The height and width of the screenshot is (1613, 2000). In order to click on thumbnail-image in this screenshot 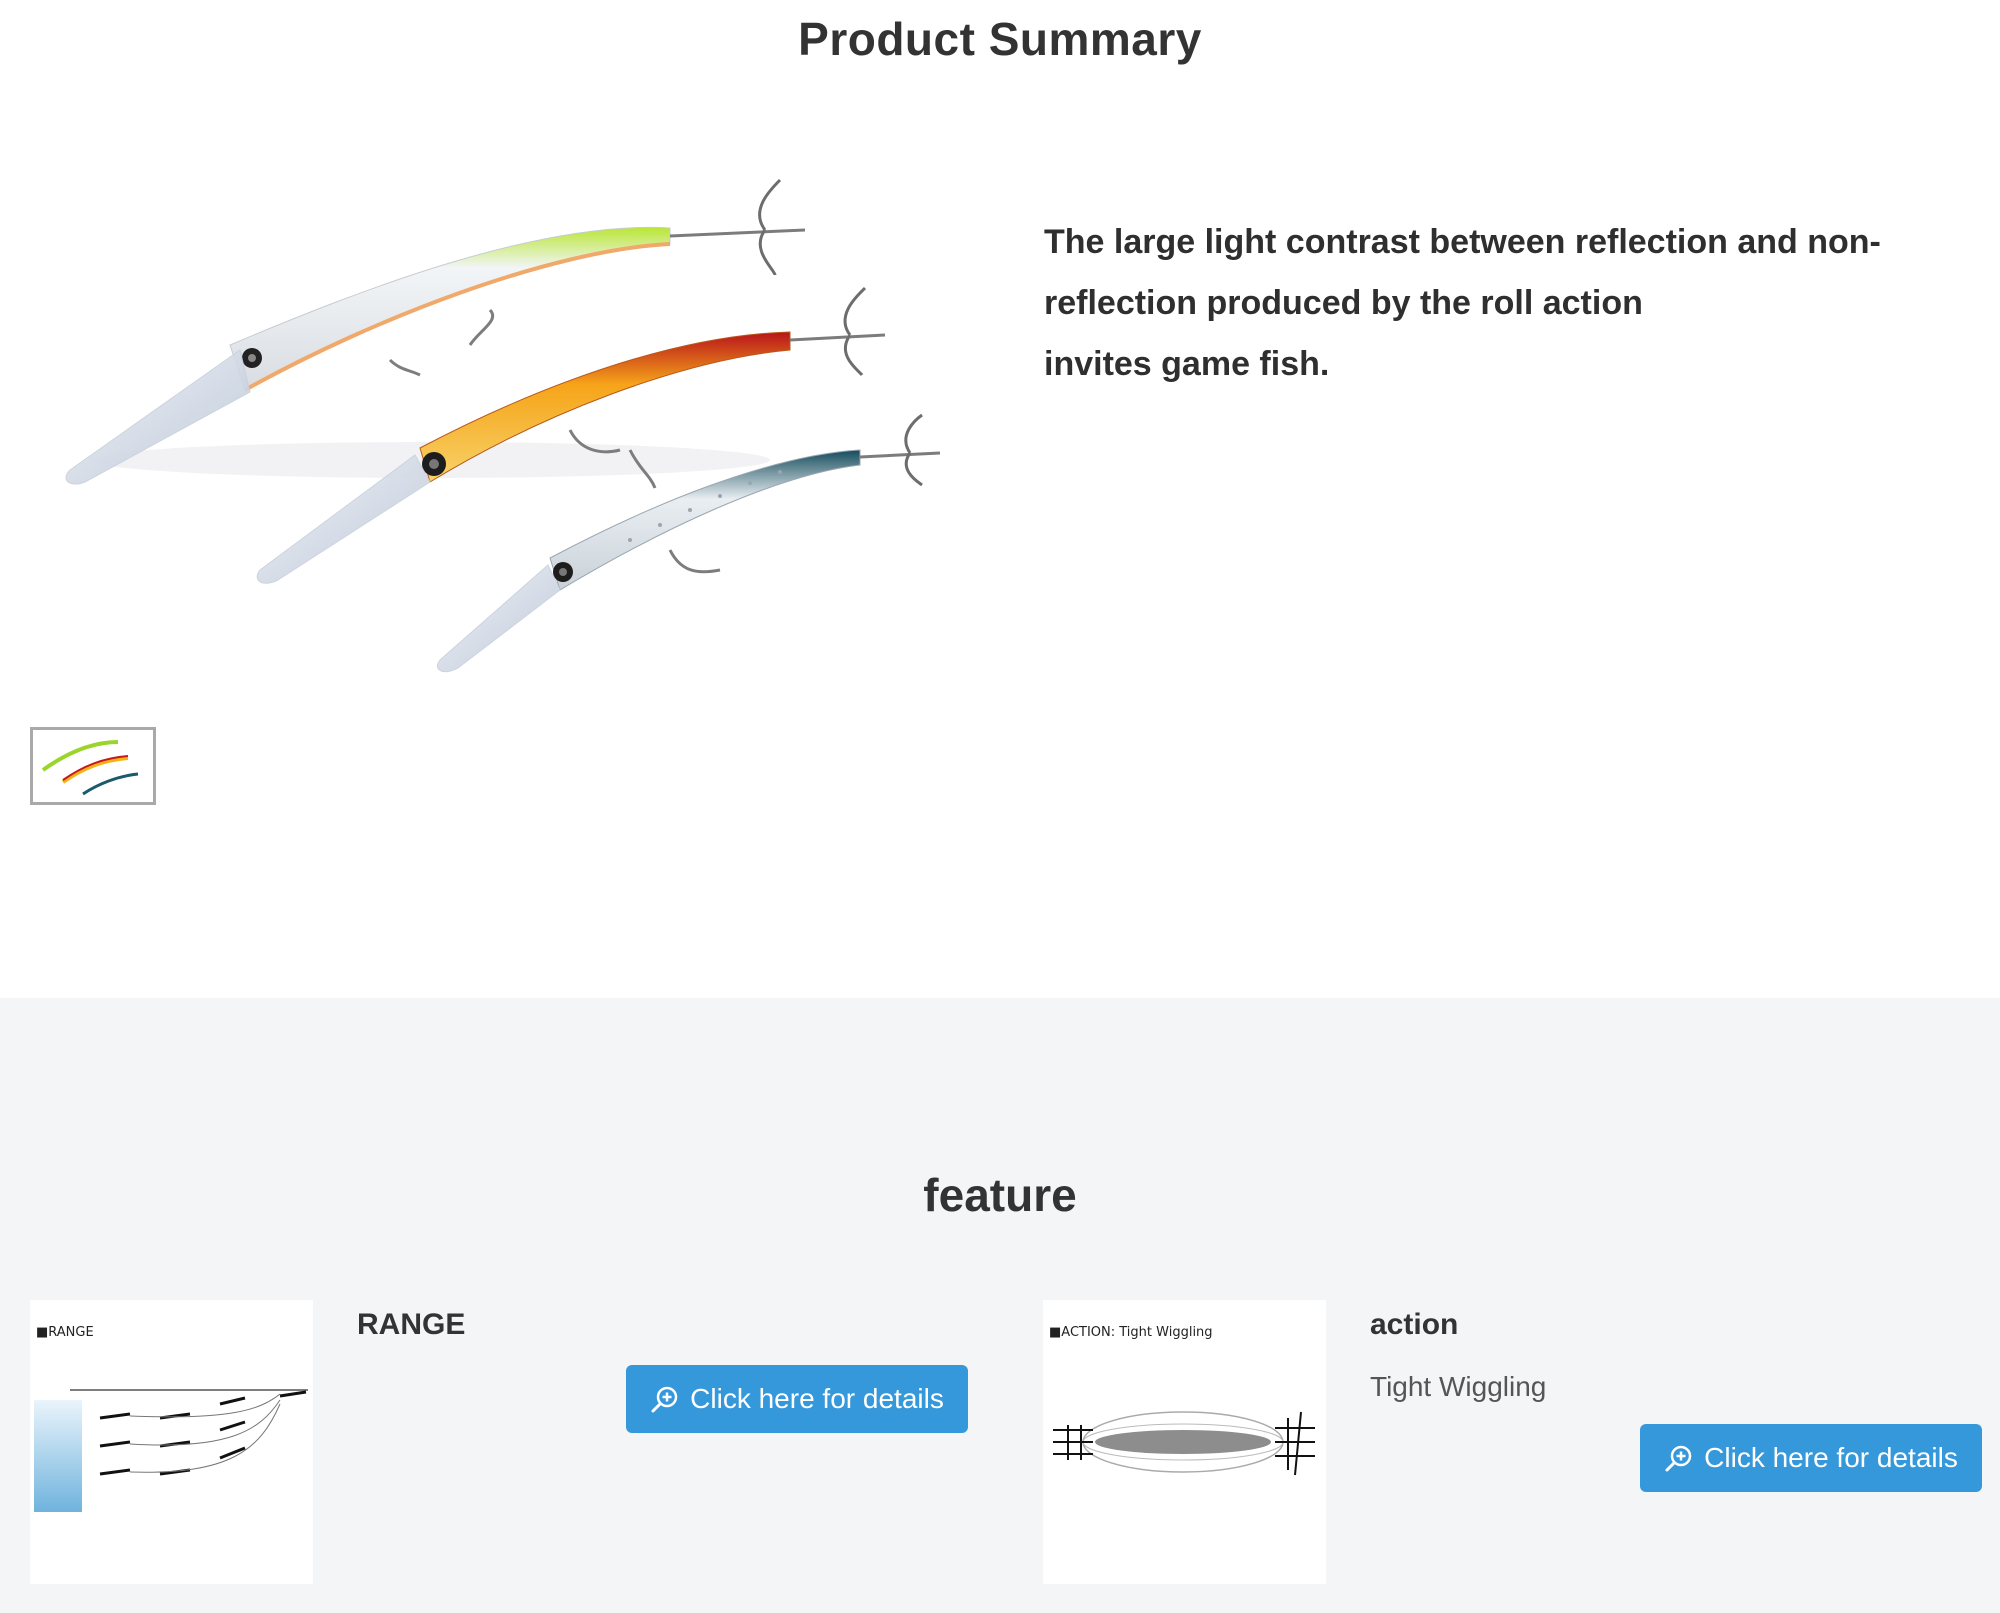, I will do `click(93, 766)`.